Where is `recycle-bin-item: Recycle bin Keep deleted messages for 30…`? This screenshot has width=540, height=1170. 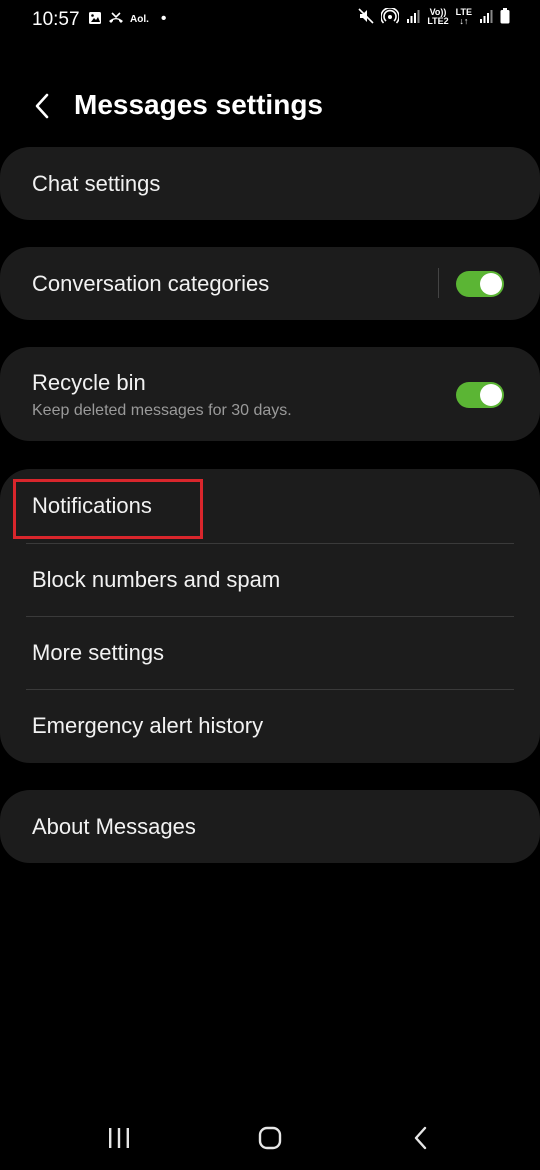
recycle-bin-item: Recycle bin Keep deleted messages for 30… is located at coordinates (270, 394).